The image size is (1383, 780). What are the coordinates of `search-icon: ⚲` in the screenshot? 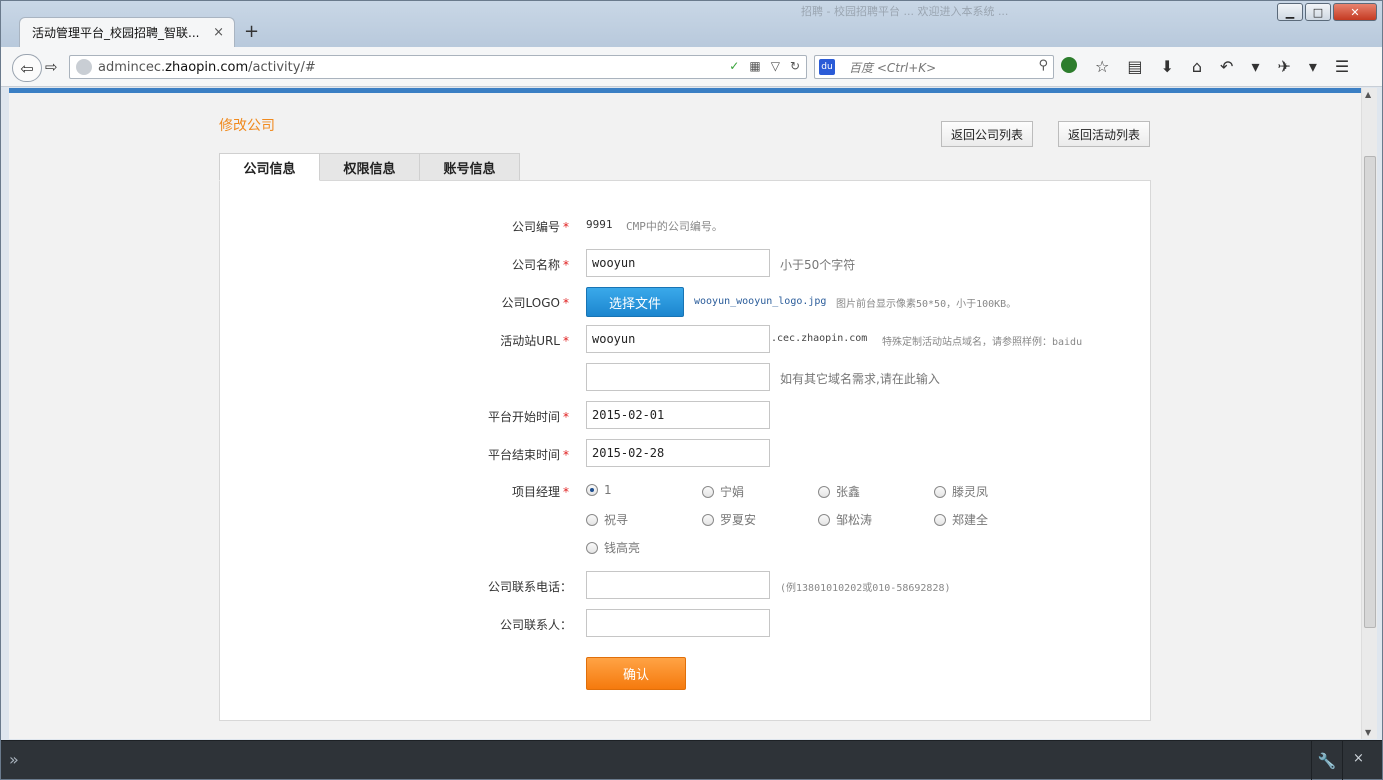 It's located at (1043, 65).